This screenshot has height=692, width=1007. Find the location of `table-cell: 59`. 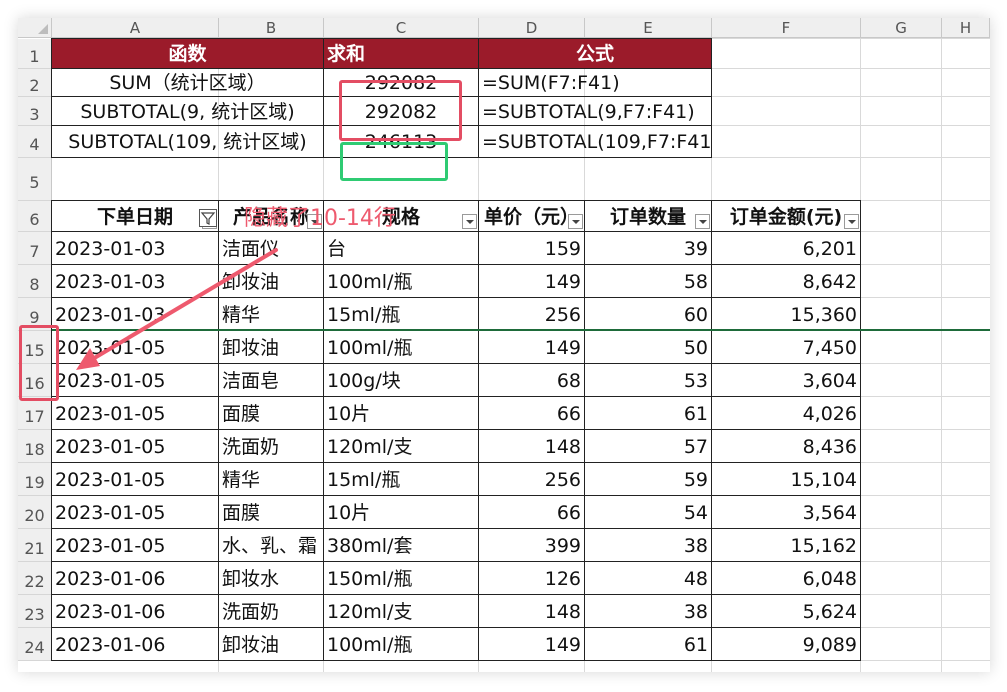

table-cell: 59 is located at coordinates (648, 479).